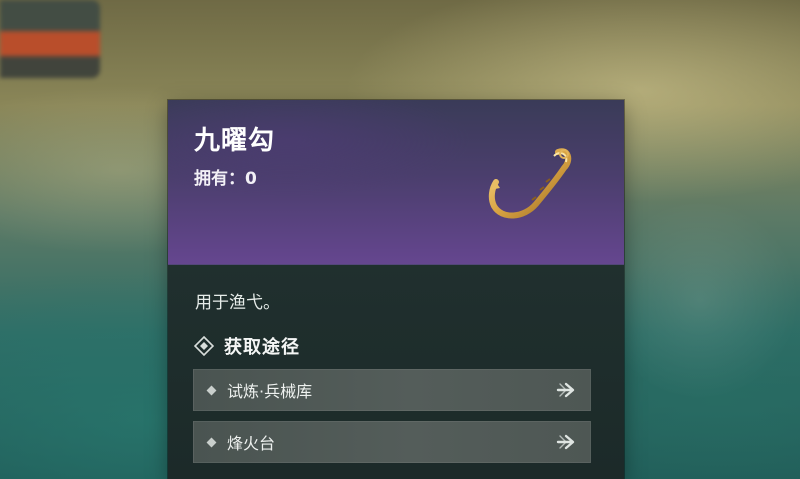  What do you see at coordinates (225, 179) in the screenshot?
I see `owned-count: 拥有：0` at bounding box center [225, 179].